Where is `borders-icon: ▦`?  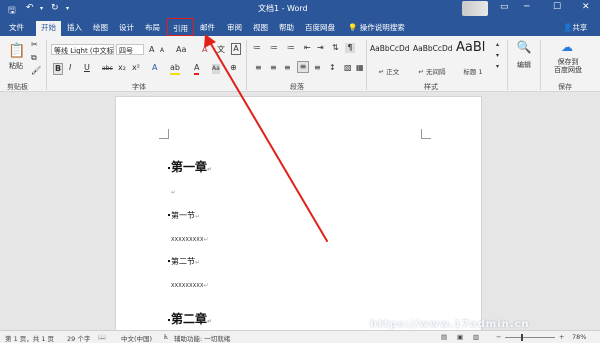 borders-icon: ▦ is located at coordinates (360, 68).